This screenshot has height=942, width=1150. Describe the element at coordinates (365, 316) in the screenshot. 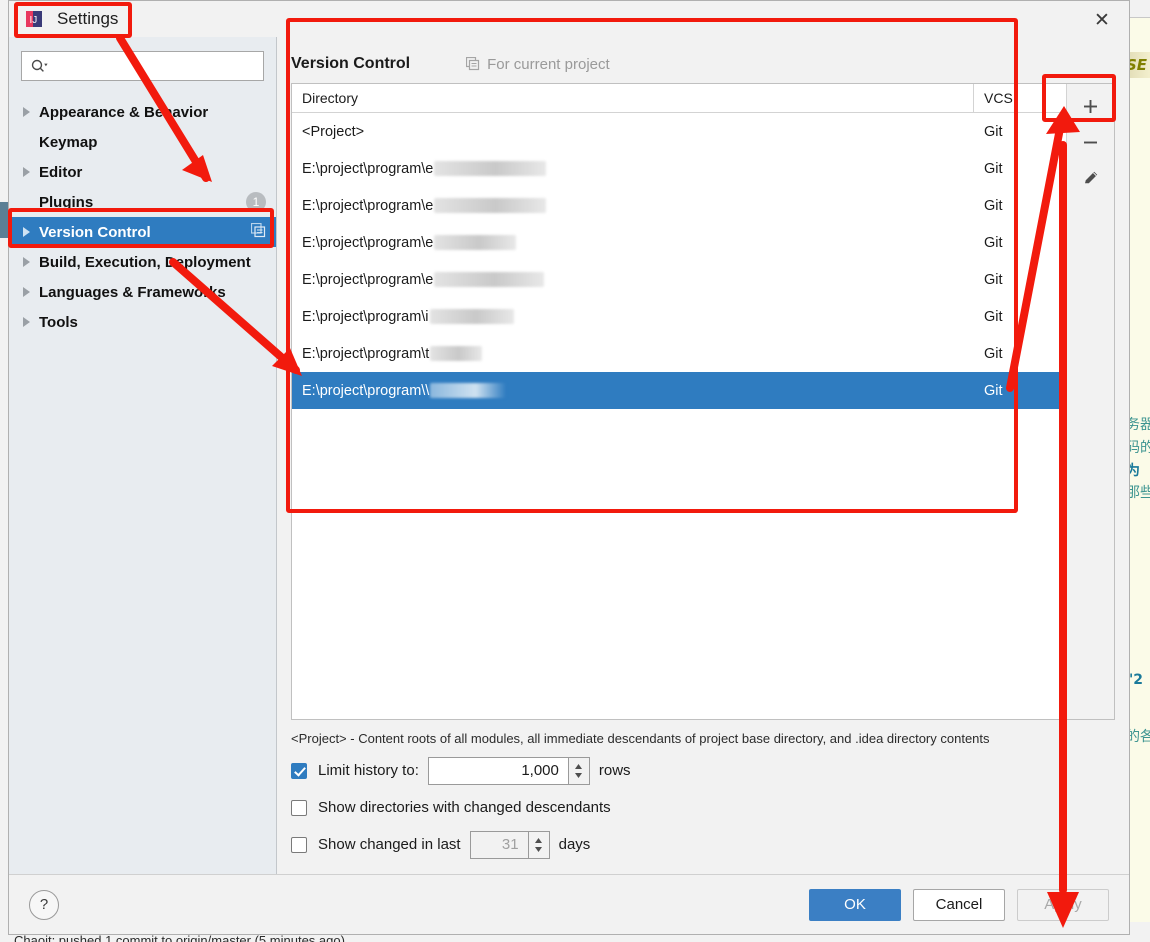

I see `directory-path-text: E:\project\program\i` at that location.